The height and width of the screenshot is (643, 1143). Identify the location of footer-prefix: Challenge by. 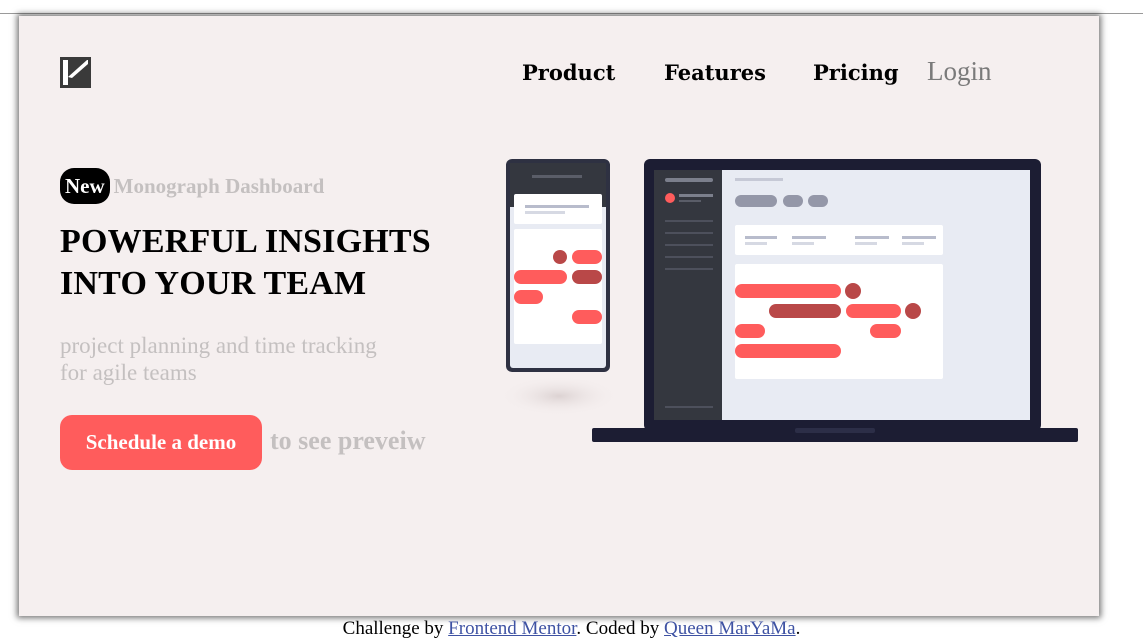
(393, 628).